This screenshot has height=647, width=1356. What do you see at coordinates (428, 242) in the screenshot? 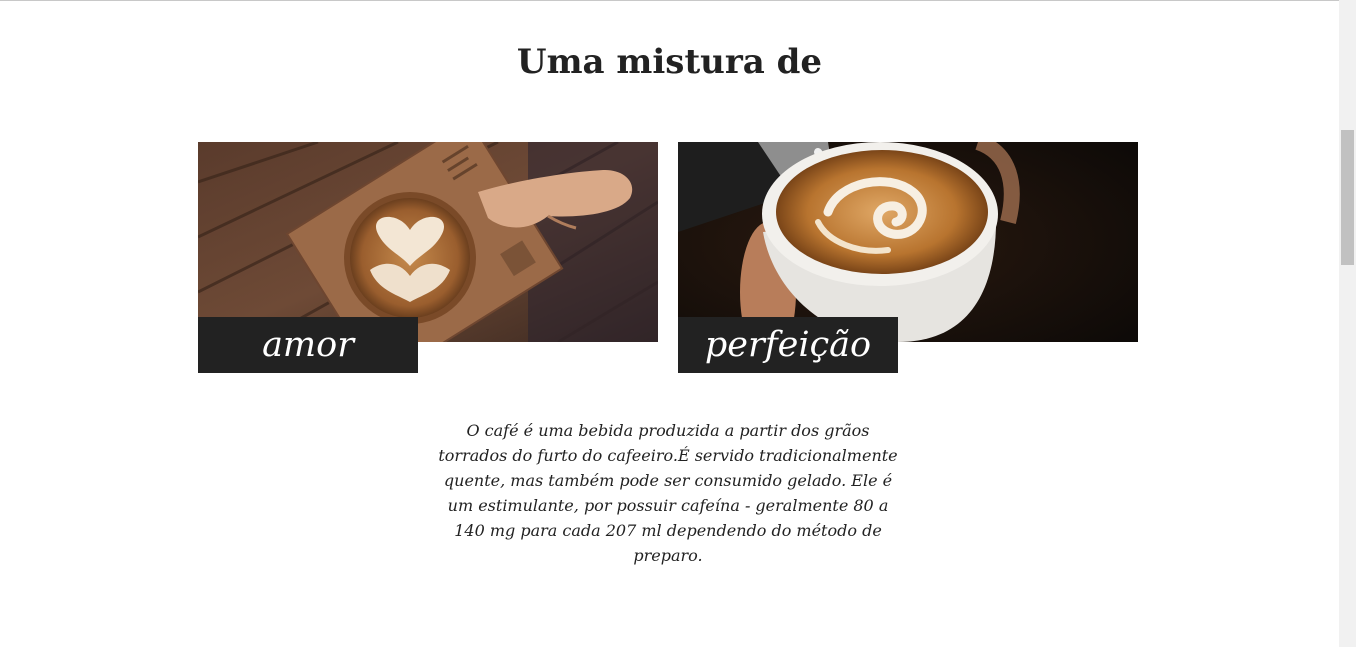
I see `latte-art-photo` at bounding box center [428, 242].